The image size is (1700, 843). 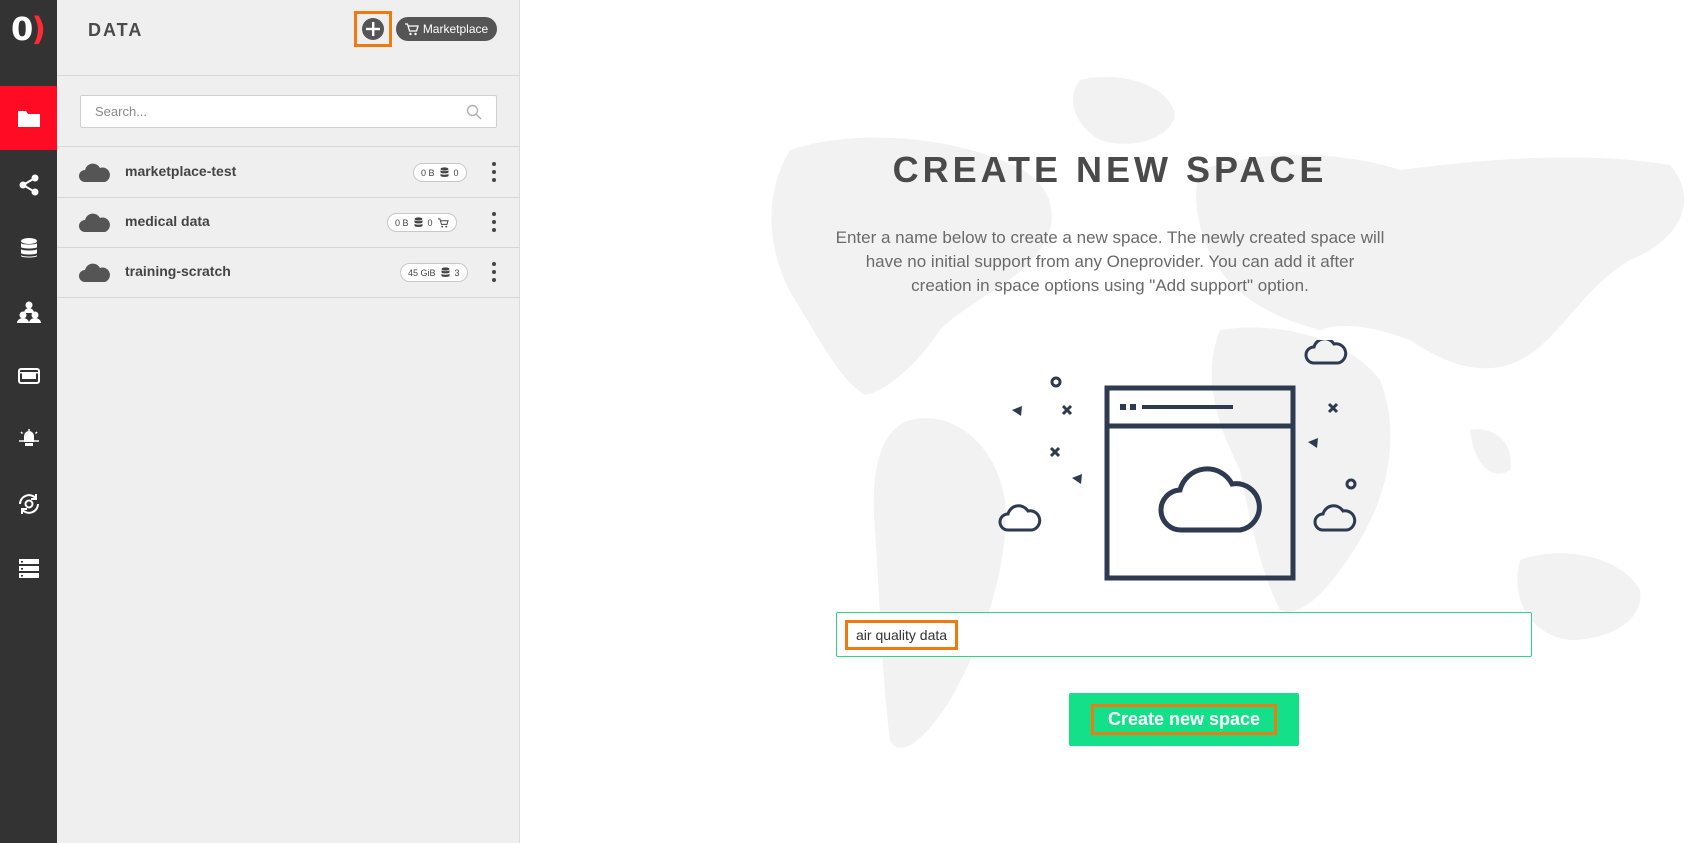 I want to click on server-icon, so click(x=28, y=568).